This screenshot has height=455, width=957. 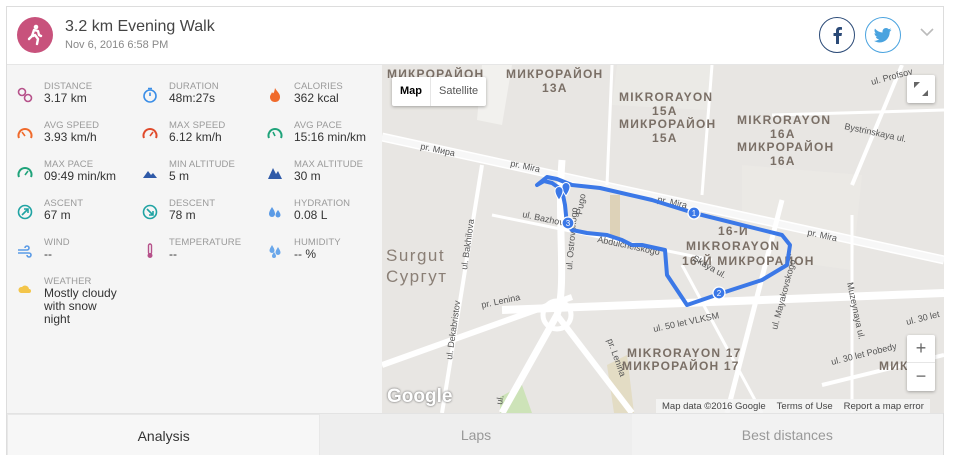 I want to click on google-logo: Google, so click(x=420, y=396).